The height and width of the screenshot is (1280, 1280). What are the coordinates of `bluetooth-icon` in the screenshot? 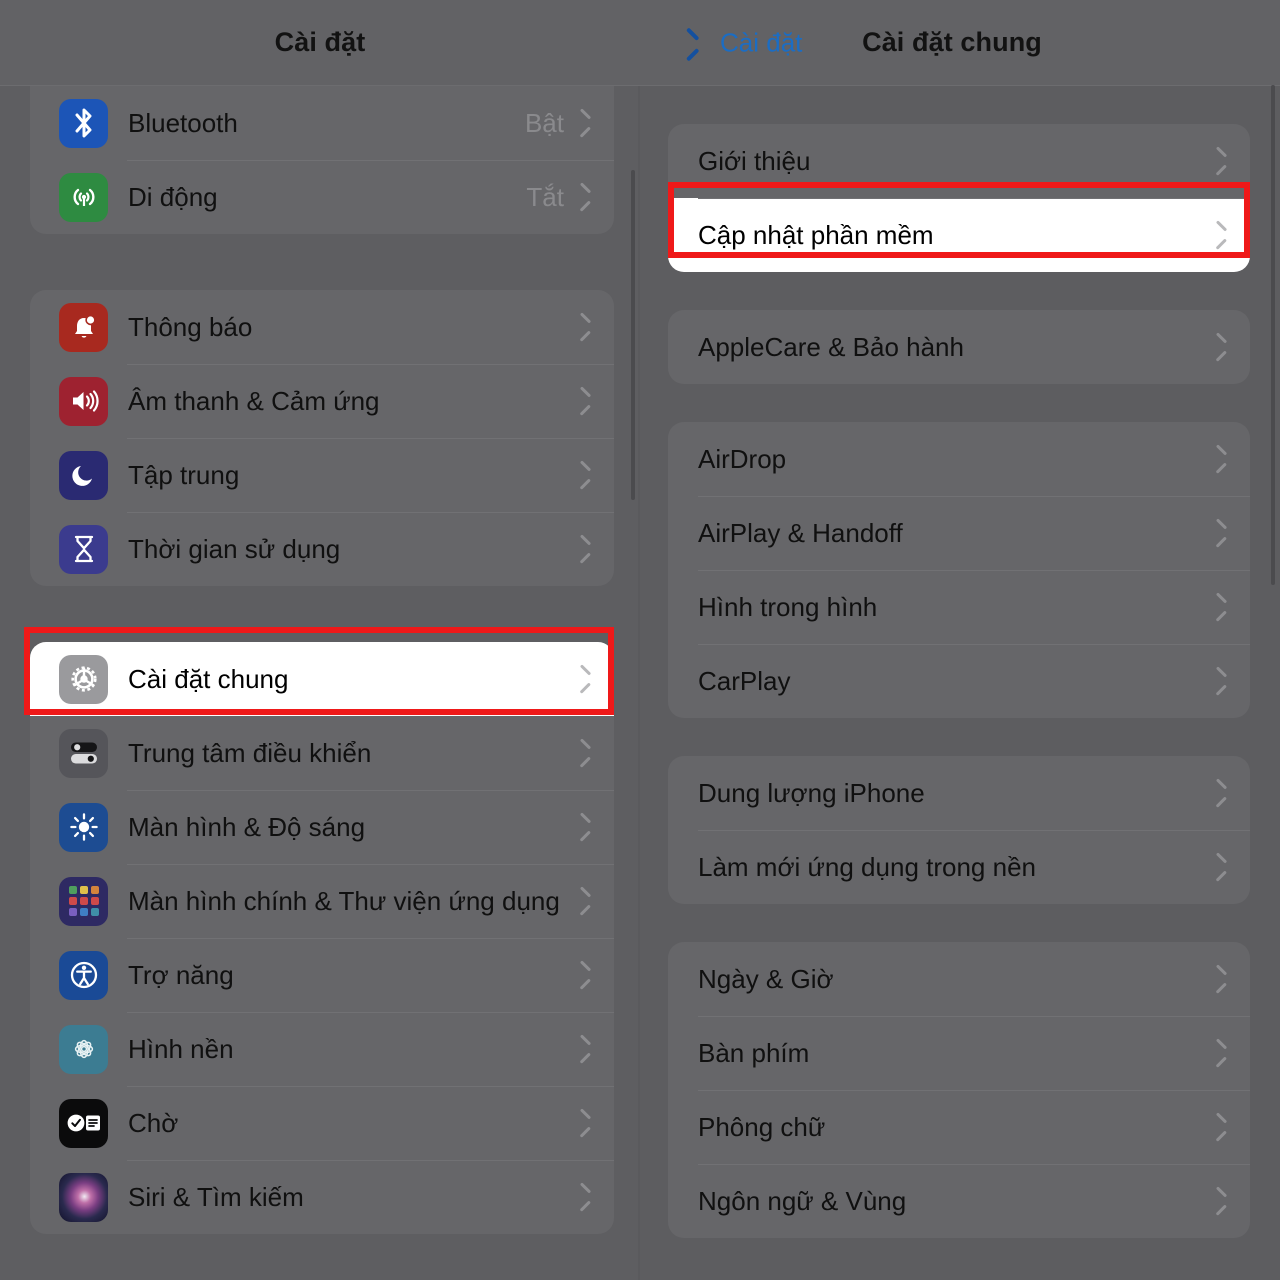 It's located at (83, 123).